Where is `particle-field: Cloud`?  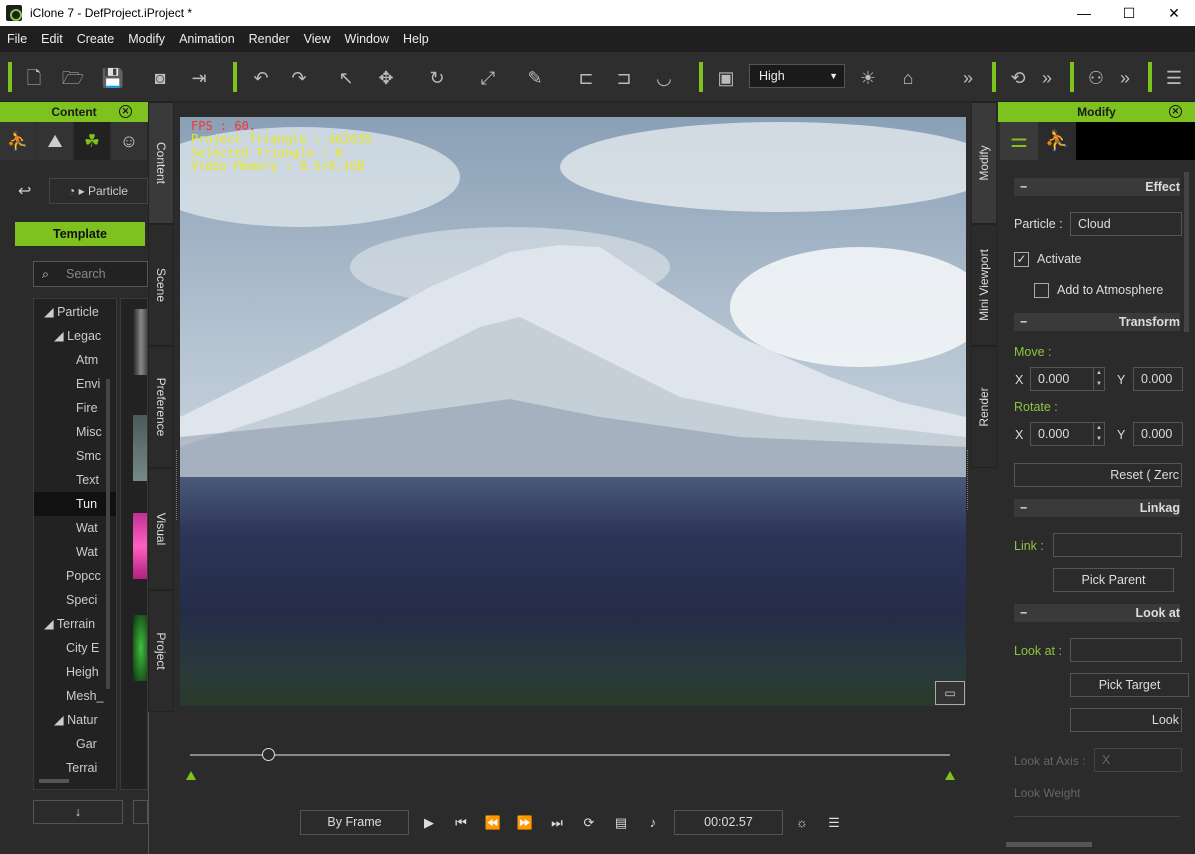 particle-field: Cloud is located at coordinates (1126, 224).